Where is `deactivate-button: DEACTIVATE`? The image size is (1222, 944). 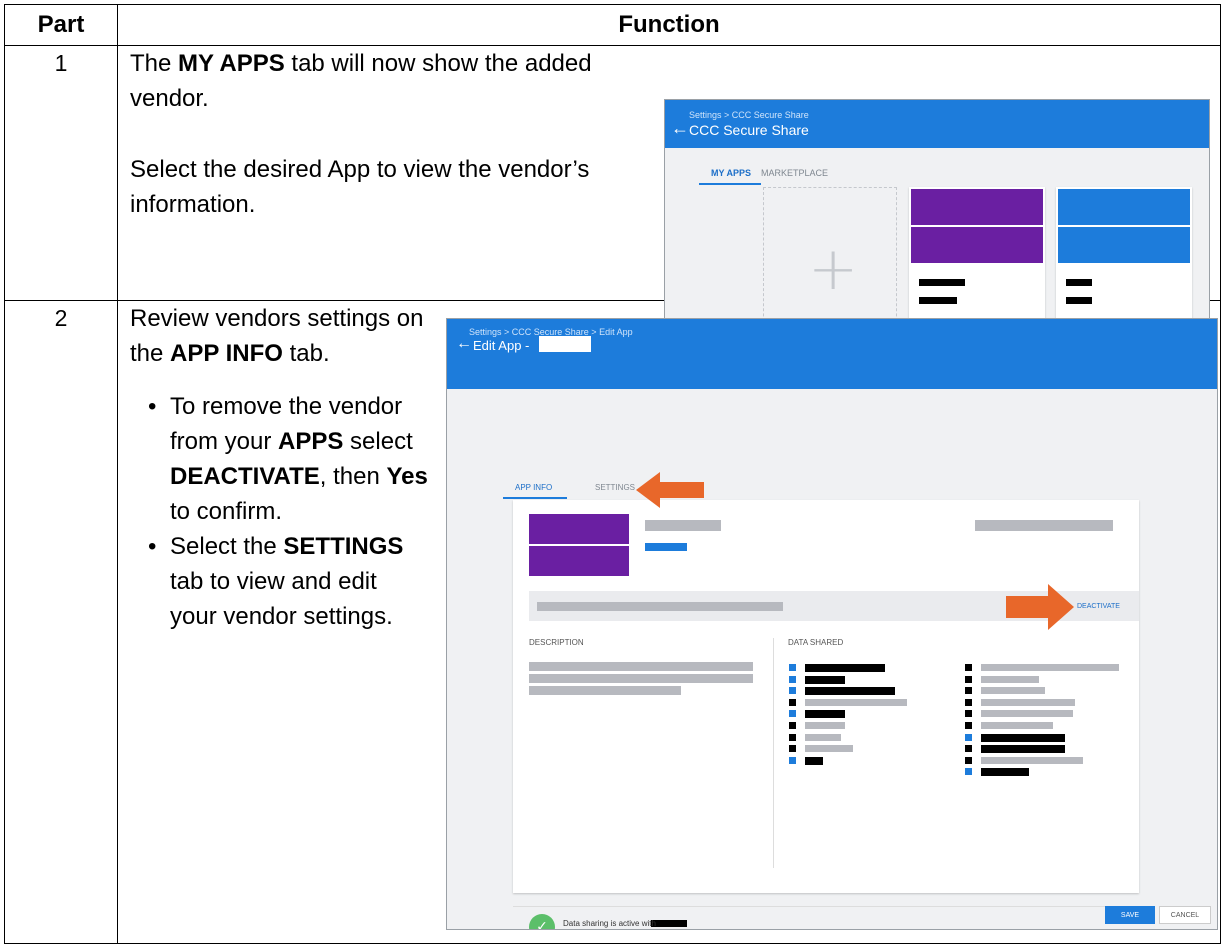
deactivate-button: DEACTIVATE is located at coordinates (1098, 606).